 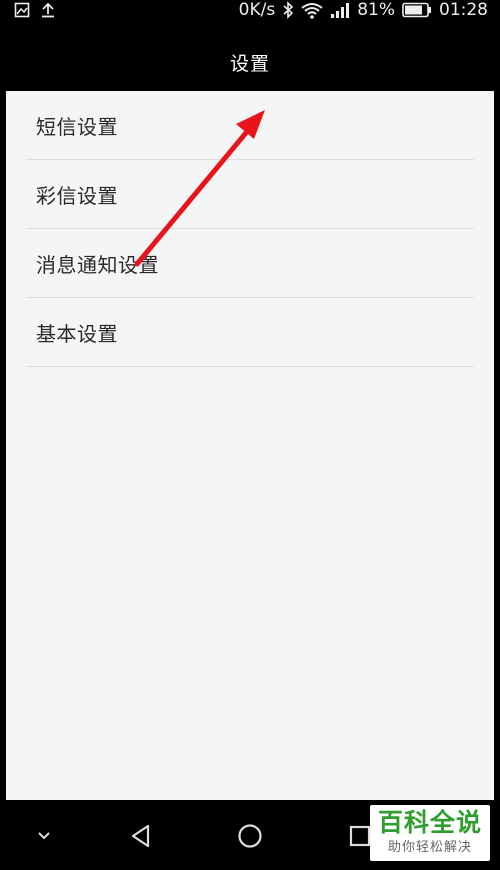 I want to click on back-icon, so click(x=141, y=836).